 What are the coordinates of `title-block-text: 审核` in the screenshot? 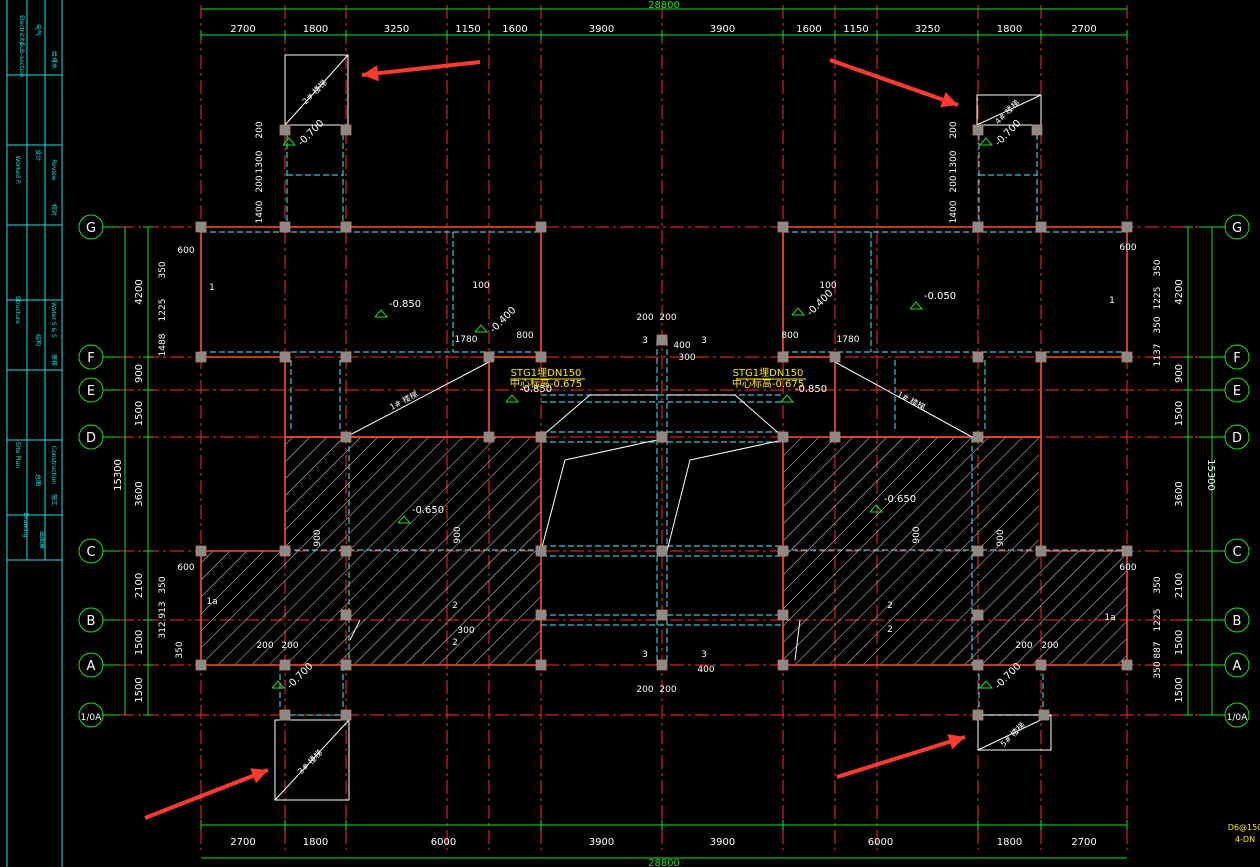 It's located at (54, 360).